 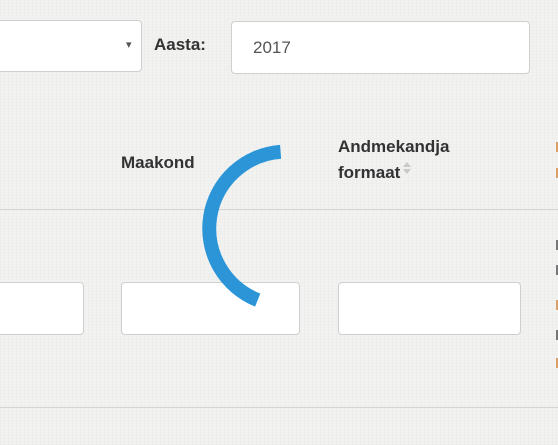 What do you see at coordinates (71, 46) in the screenshot?
I see `filter-select` at bounding box center [71, 46].